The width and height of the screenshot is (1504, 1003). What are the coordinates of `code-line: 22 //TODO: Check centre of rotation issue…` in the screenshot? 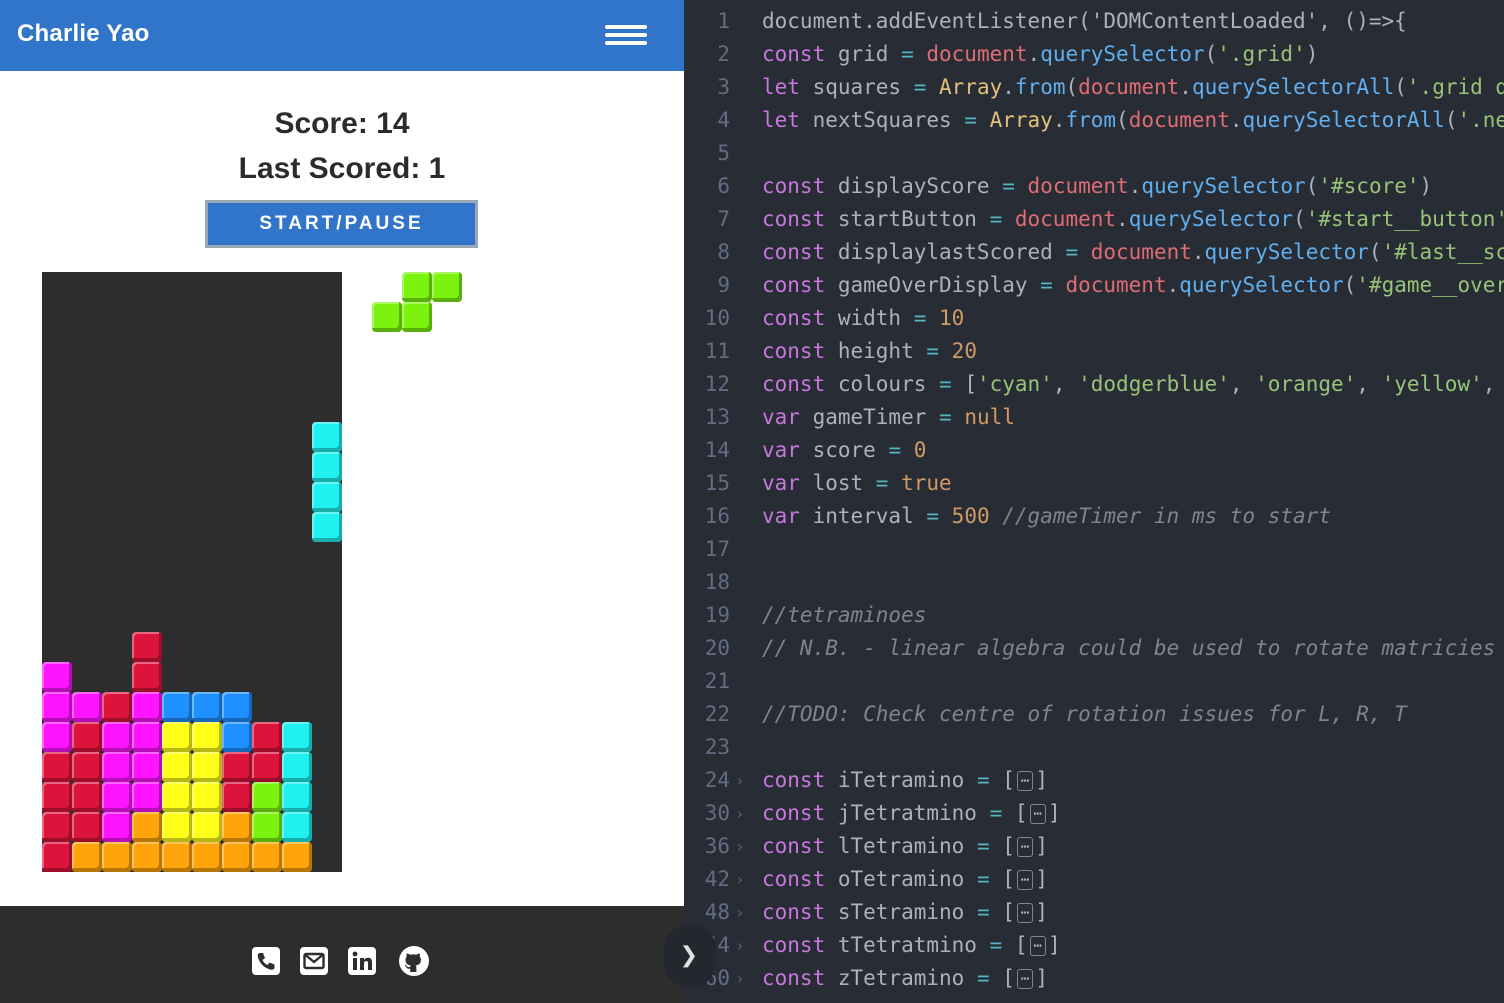 It's located at (1094, 714).